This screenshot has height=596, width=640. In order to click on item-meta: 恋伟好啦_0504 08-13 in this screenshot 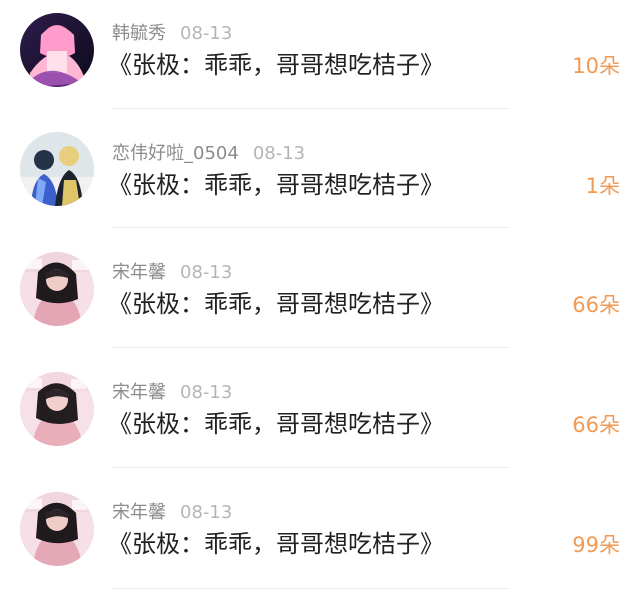, I will do `click(208, 154)`.